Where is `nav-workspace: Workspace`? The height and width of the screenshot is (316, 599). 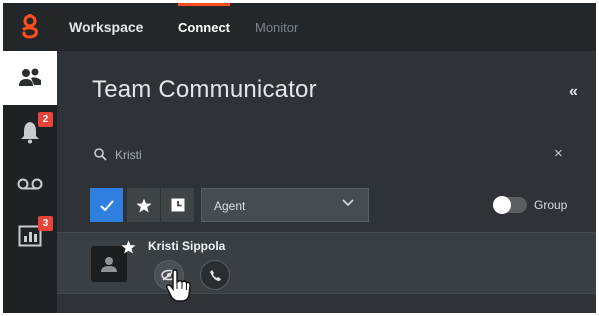 nav-workspace: Workspace is located at coordinates (106, 27).